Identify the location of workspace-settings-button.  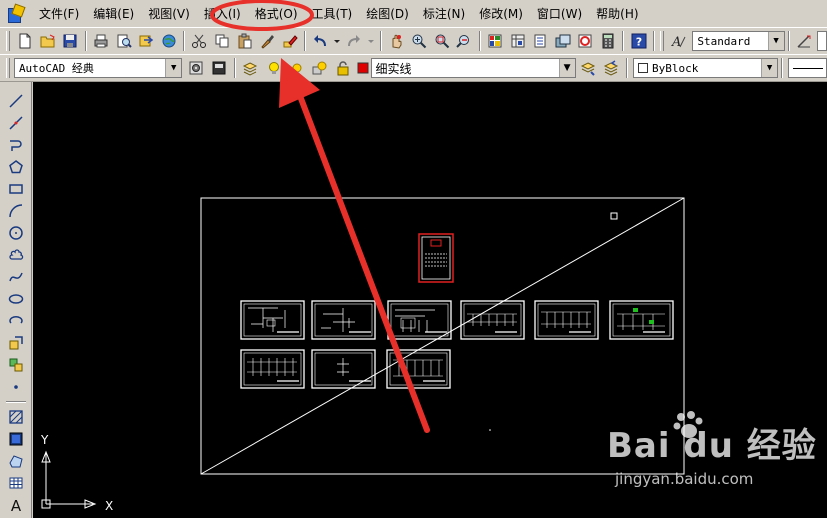
(195, 68).